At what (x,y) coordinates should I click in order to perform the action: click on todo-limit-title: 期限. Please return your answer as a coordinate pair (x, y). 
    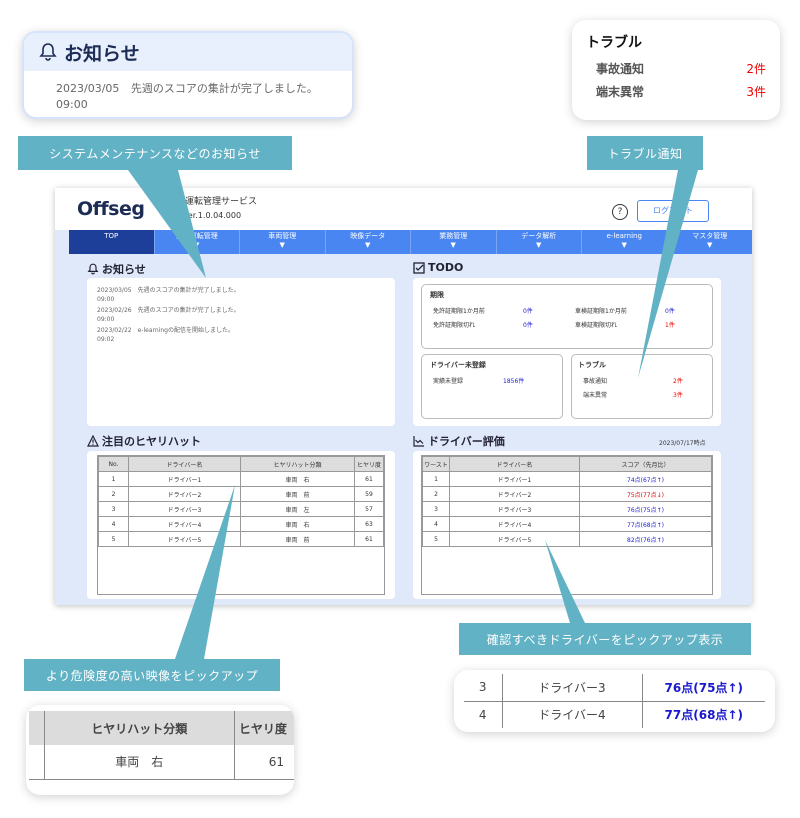
    Looking at the image, I should click on (437, 295).